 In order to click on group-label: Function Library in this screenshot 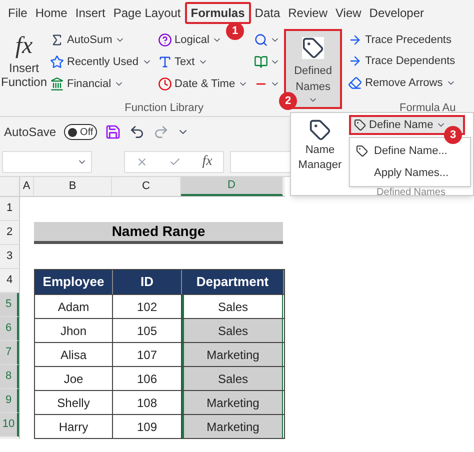, I will do `click(164, 108)`.